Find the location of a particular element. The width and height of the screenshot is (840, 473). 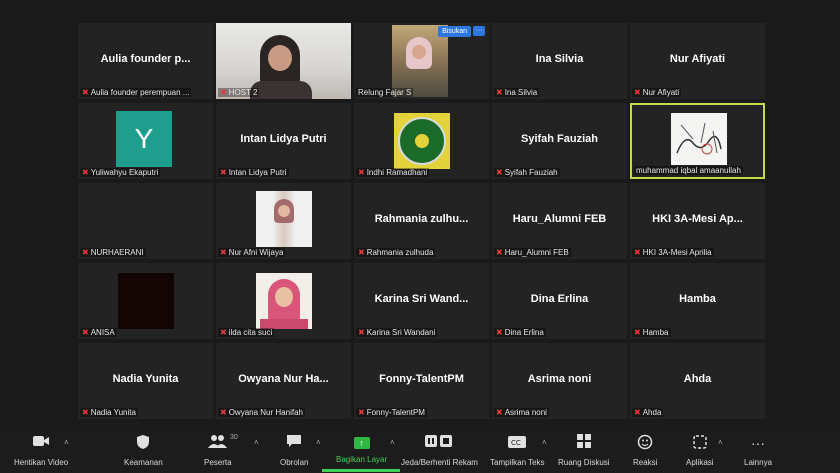

mute-badge: Bisukan is located at coordinates (454, 31).